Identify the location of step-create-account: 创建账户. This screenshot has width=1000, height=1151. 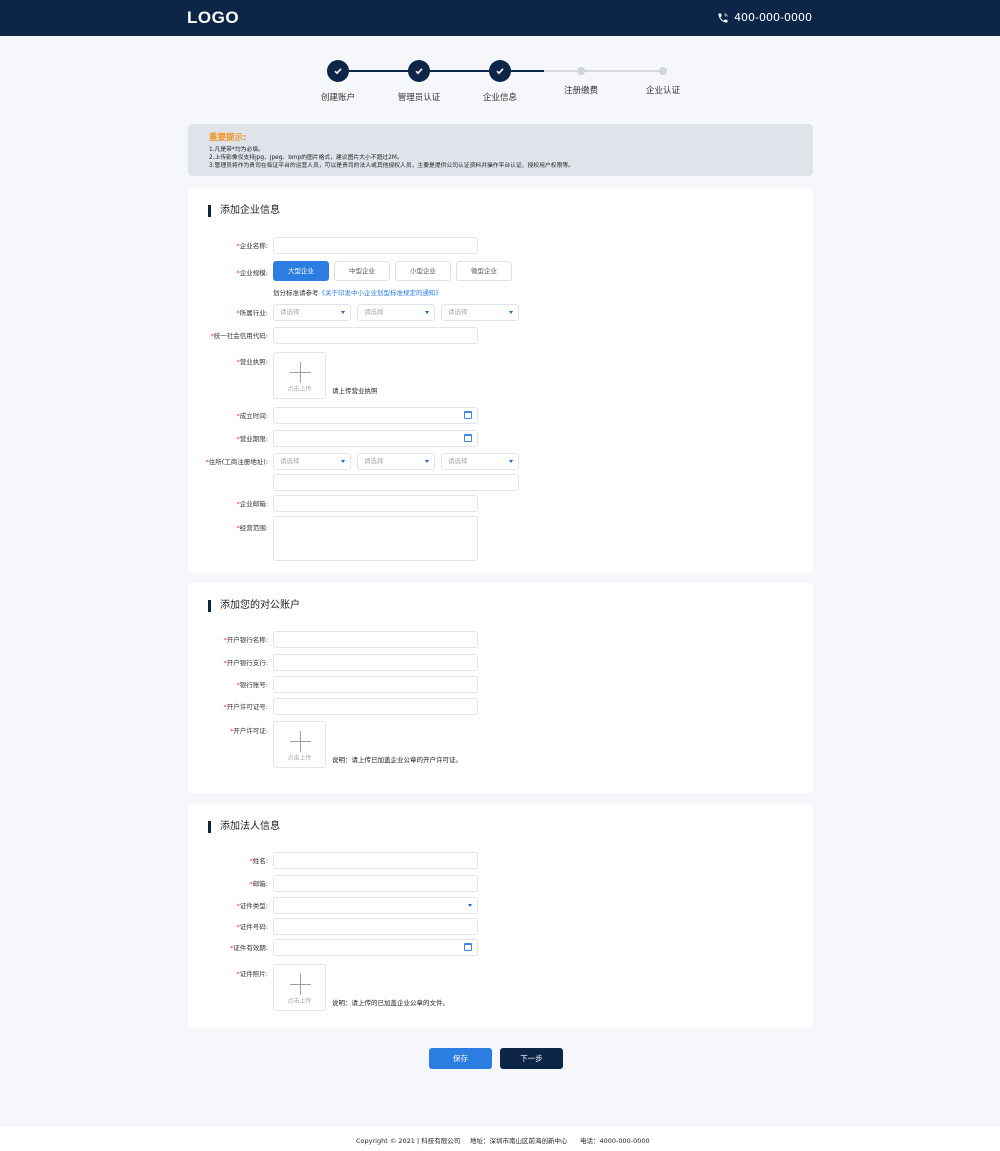
(338, 81).